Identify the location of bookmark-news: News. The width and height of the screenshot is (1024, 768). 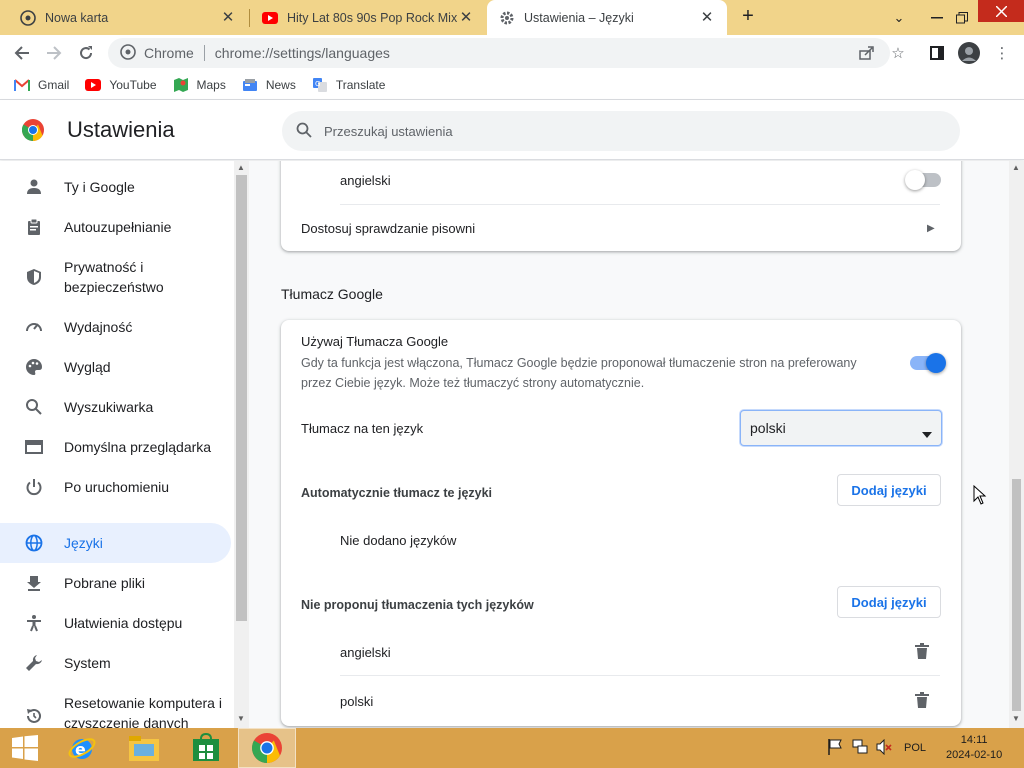
(269, 85).